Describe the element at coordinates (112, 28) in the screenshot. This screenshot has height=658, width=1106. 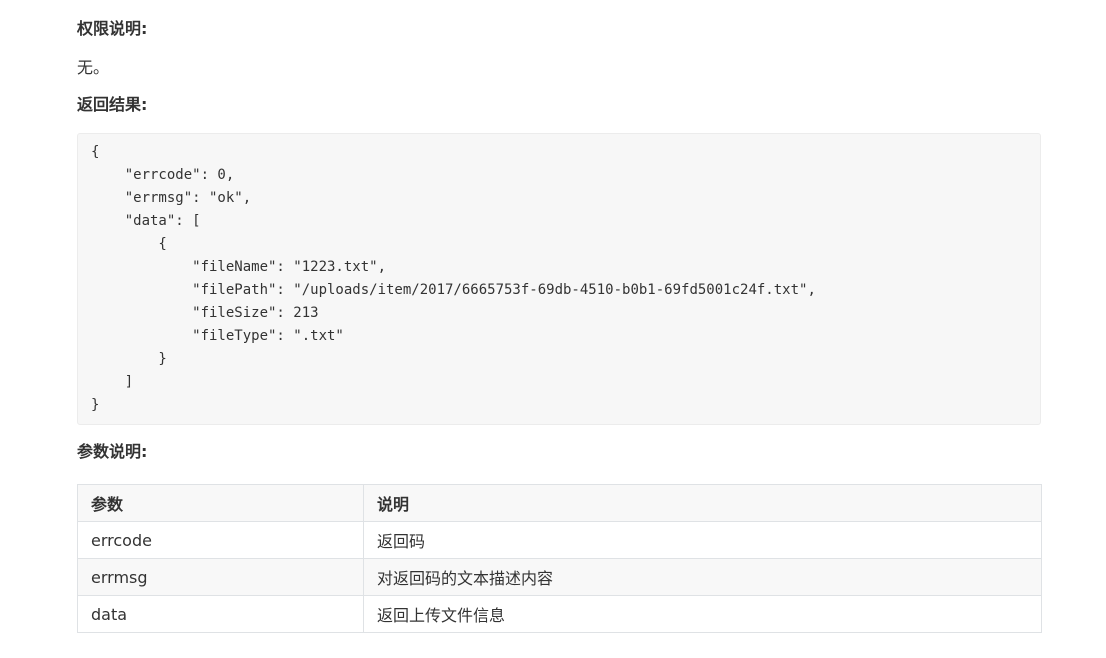
I see `permission-heading: 权限说明:` at that location.